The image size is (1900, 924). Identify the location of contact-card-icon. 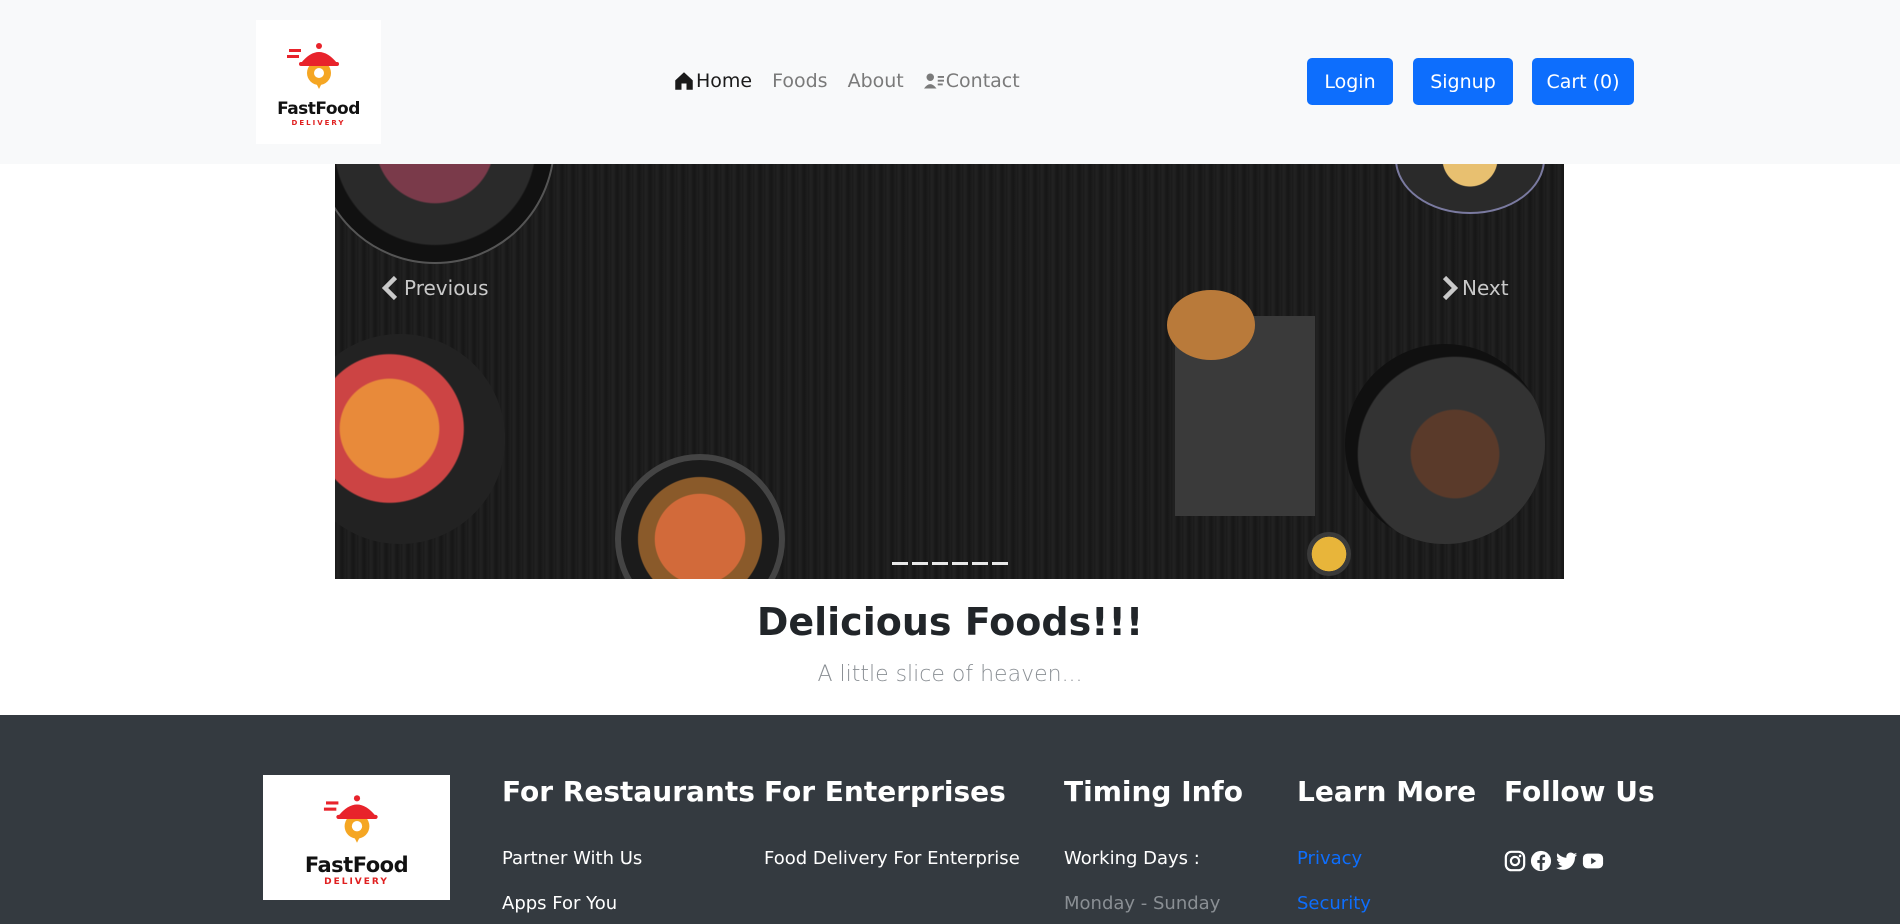
(933, 81).